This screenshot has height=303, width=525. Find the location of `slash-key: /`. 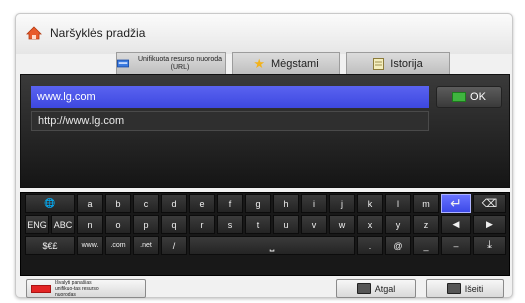

slash-key: / is located at coordinates (174, 245).